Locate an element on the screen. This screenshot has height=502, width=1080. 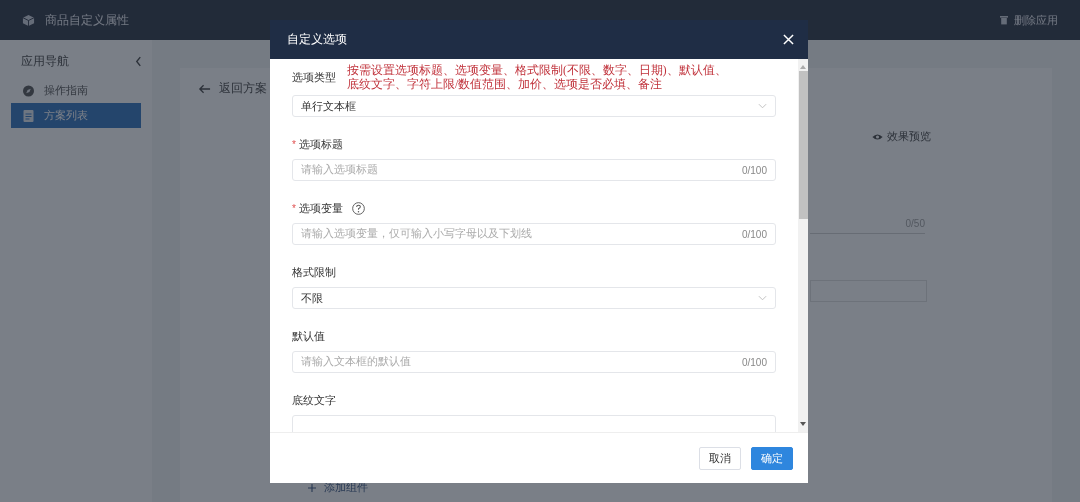
field-label: 选项类型 is located at coordinates (314, 77).